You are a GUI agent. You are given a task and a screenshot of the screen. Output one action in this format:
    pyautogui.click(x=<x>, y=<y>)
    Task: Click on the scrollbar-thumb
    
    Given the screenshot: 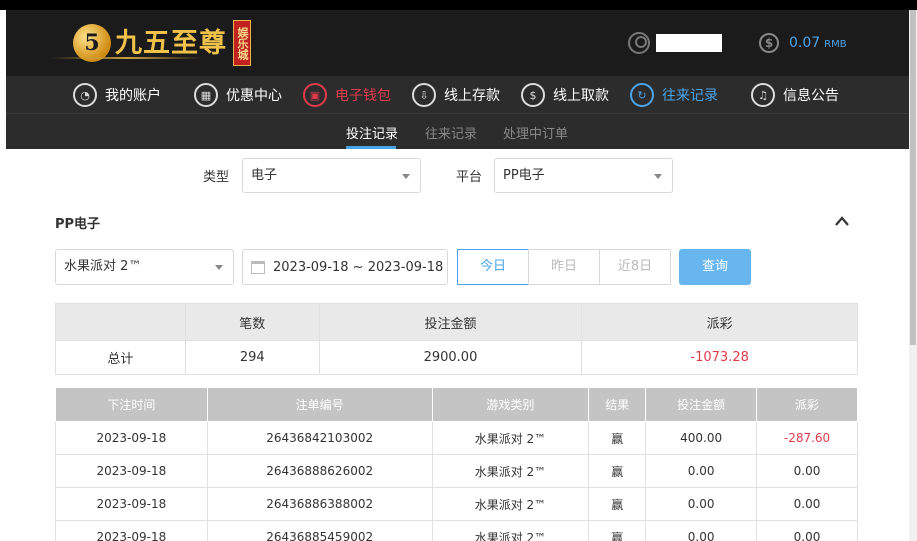 What is the action you would take?
    pyautogui.click(x=913, y=177)
    